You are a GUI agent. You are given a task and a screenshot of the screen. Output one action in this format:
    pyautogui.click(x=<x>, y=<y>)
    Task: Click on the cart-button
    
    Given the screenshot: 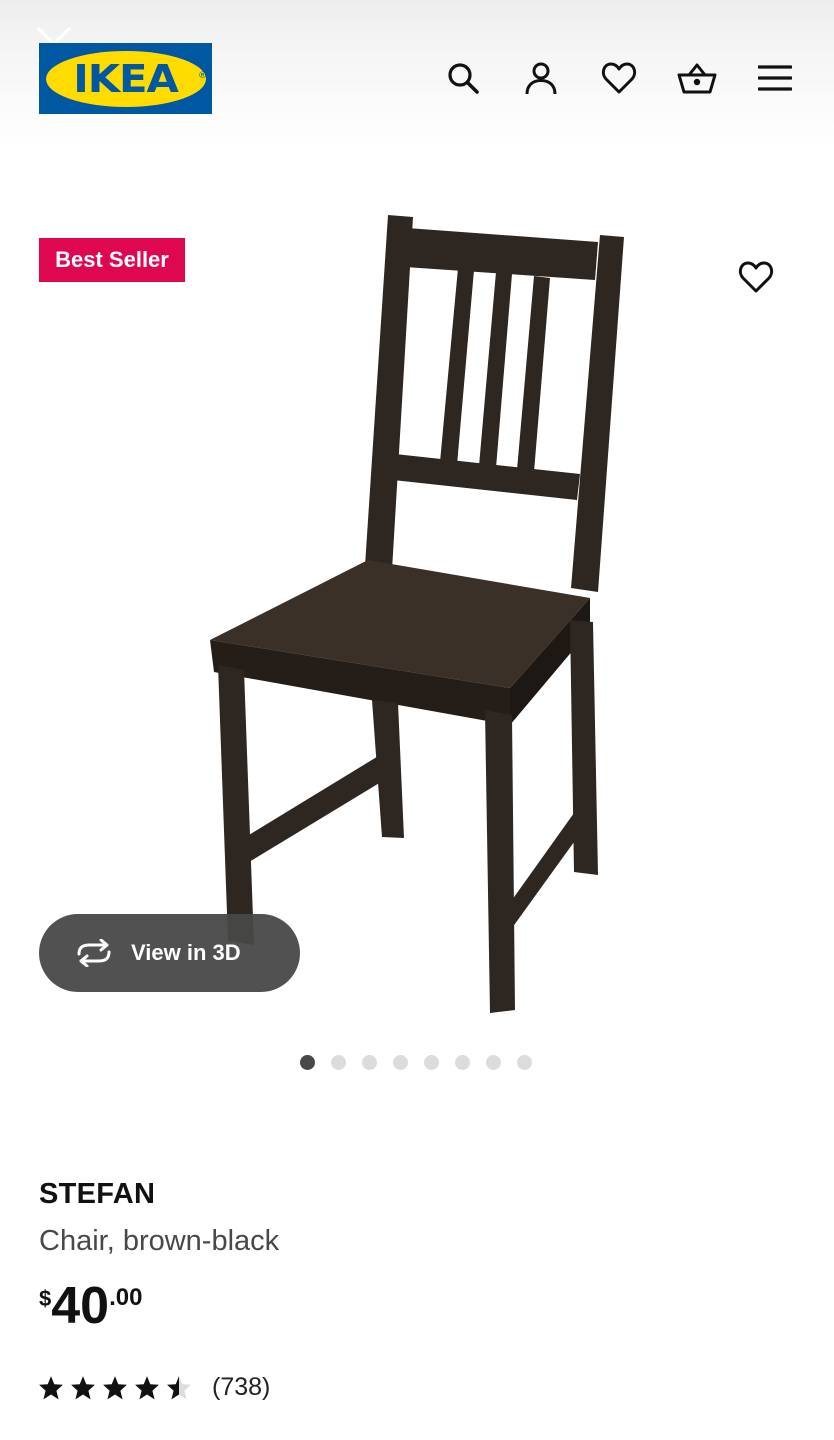 What is the action you would take?
    pyautogui.click(x=697, y=78)
    